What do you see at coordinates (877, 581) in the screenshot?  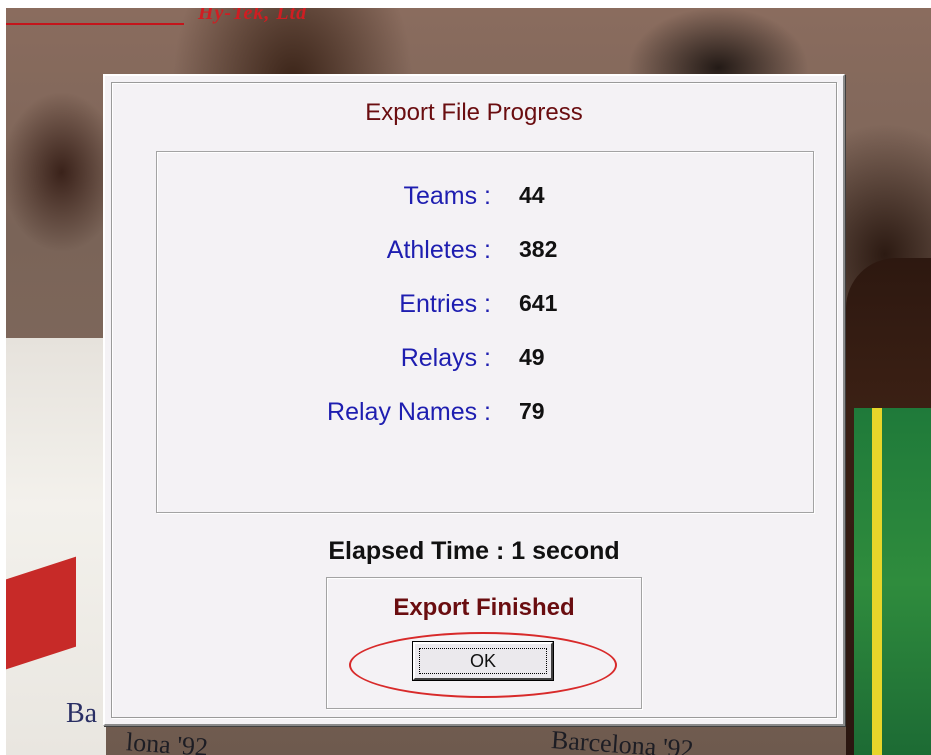 I see `jersey-stripe` at bounding box center [877, 581].